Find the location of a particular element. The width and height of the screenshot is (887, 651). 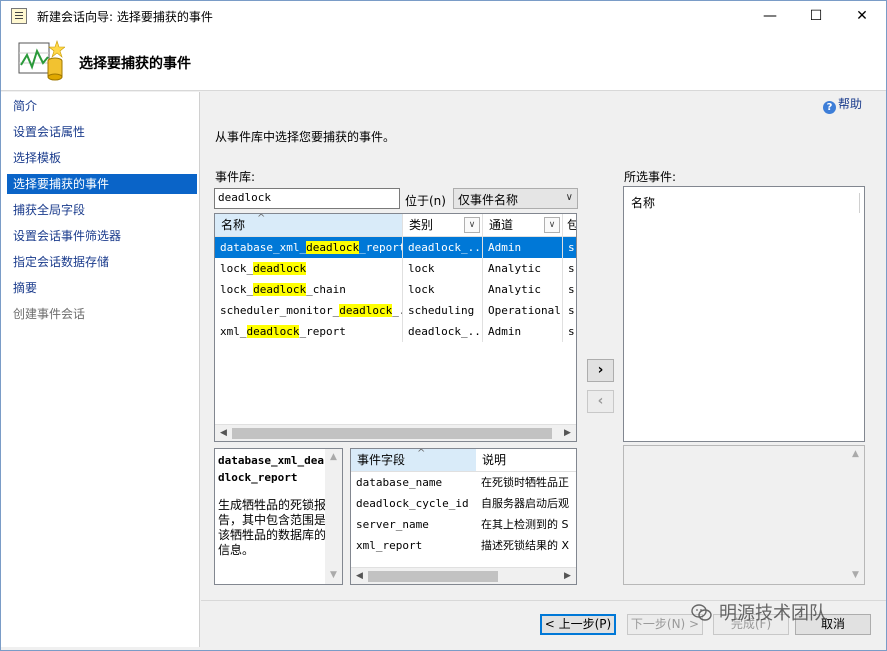

column-divider is located at coordinates (859, 203).